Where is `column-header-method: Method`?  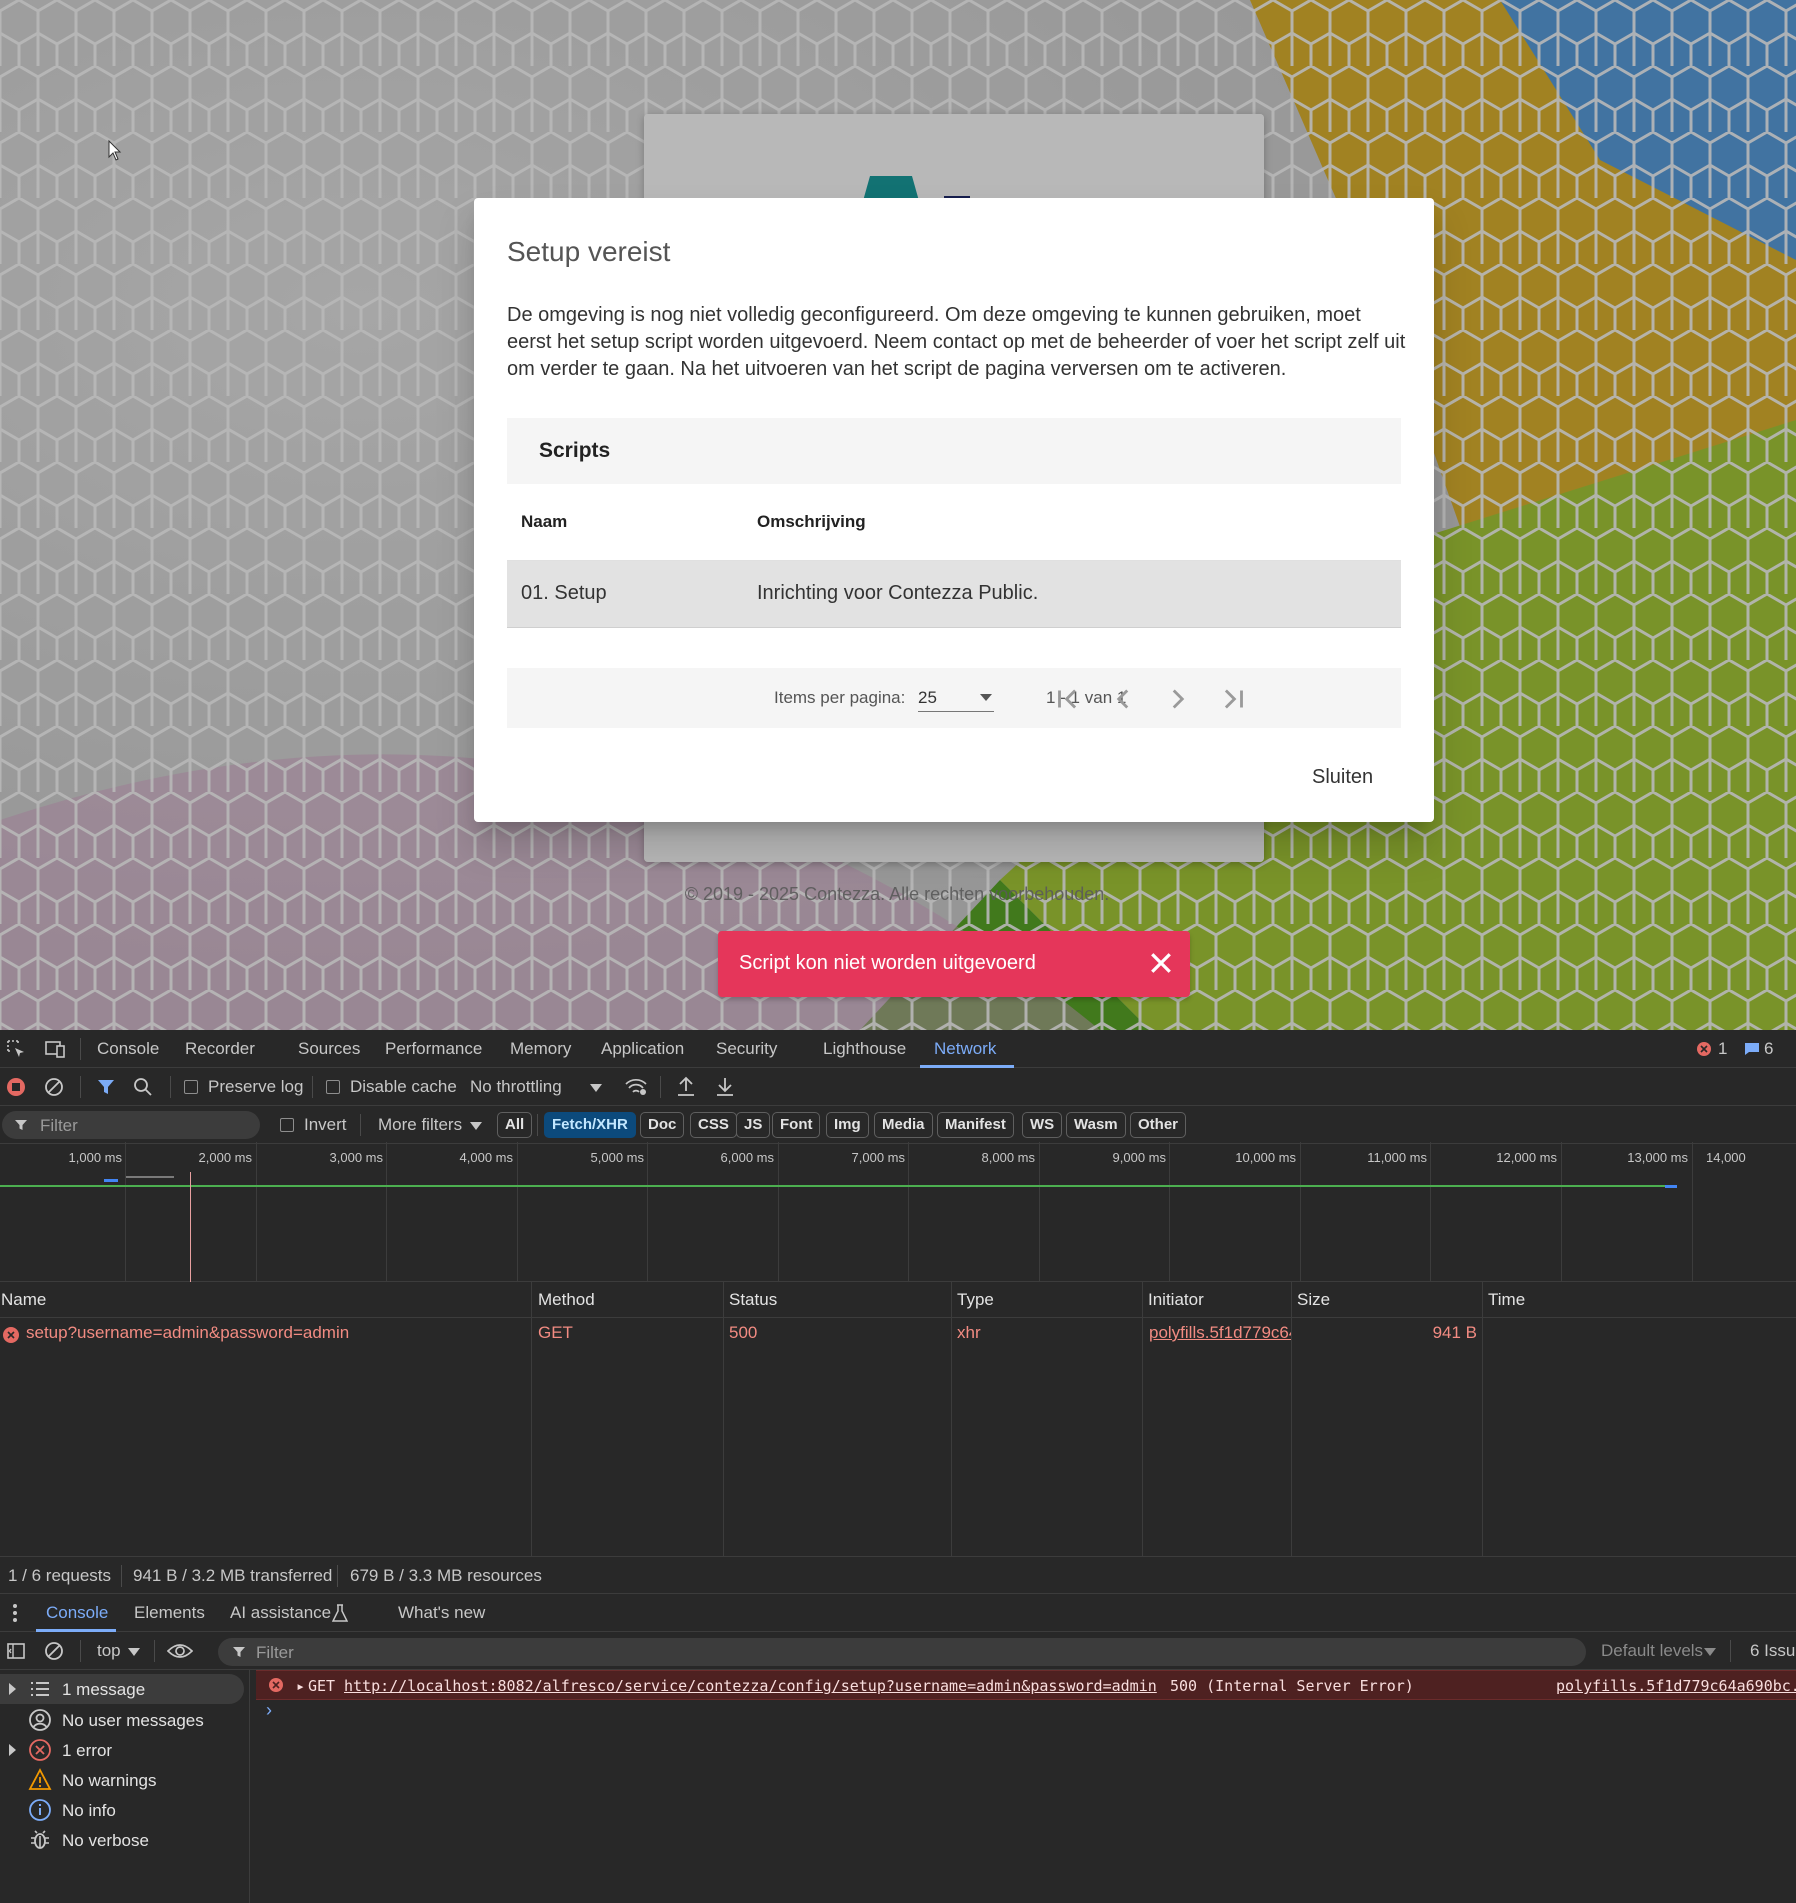
column-header-method: Method is located at coordinates (566, 1300).